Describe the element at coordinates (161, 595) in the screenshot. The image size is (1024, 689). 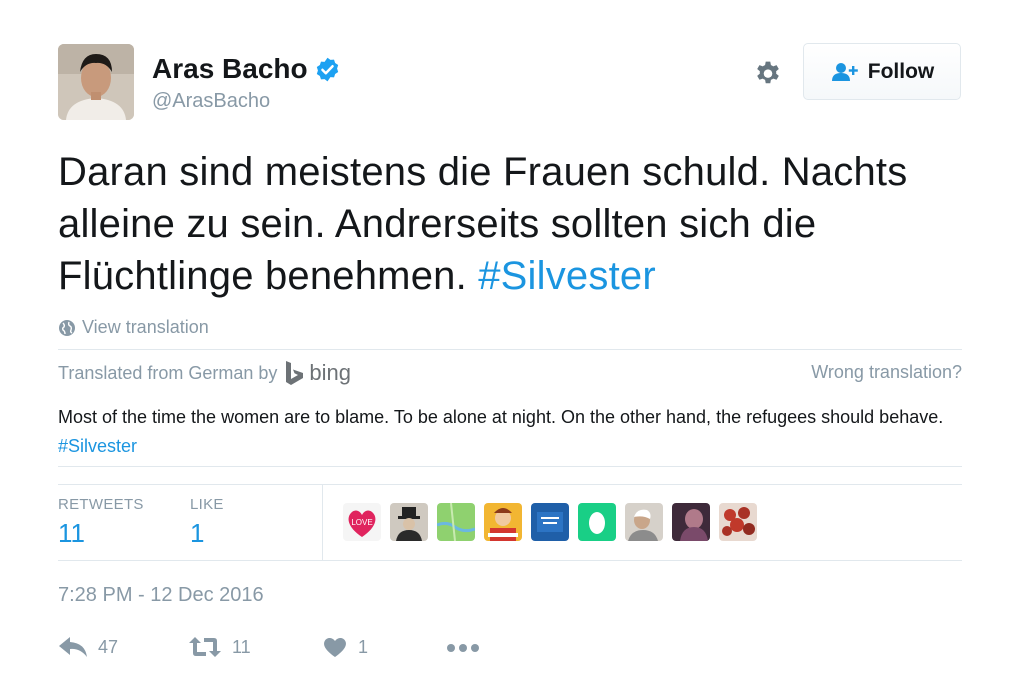
I see `tweet-timestamp: 7:28 PM - 12 Dec 2016` at that location.